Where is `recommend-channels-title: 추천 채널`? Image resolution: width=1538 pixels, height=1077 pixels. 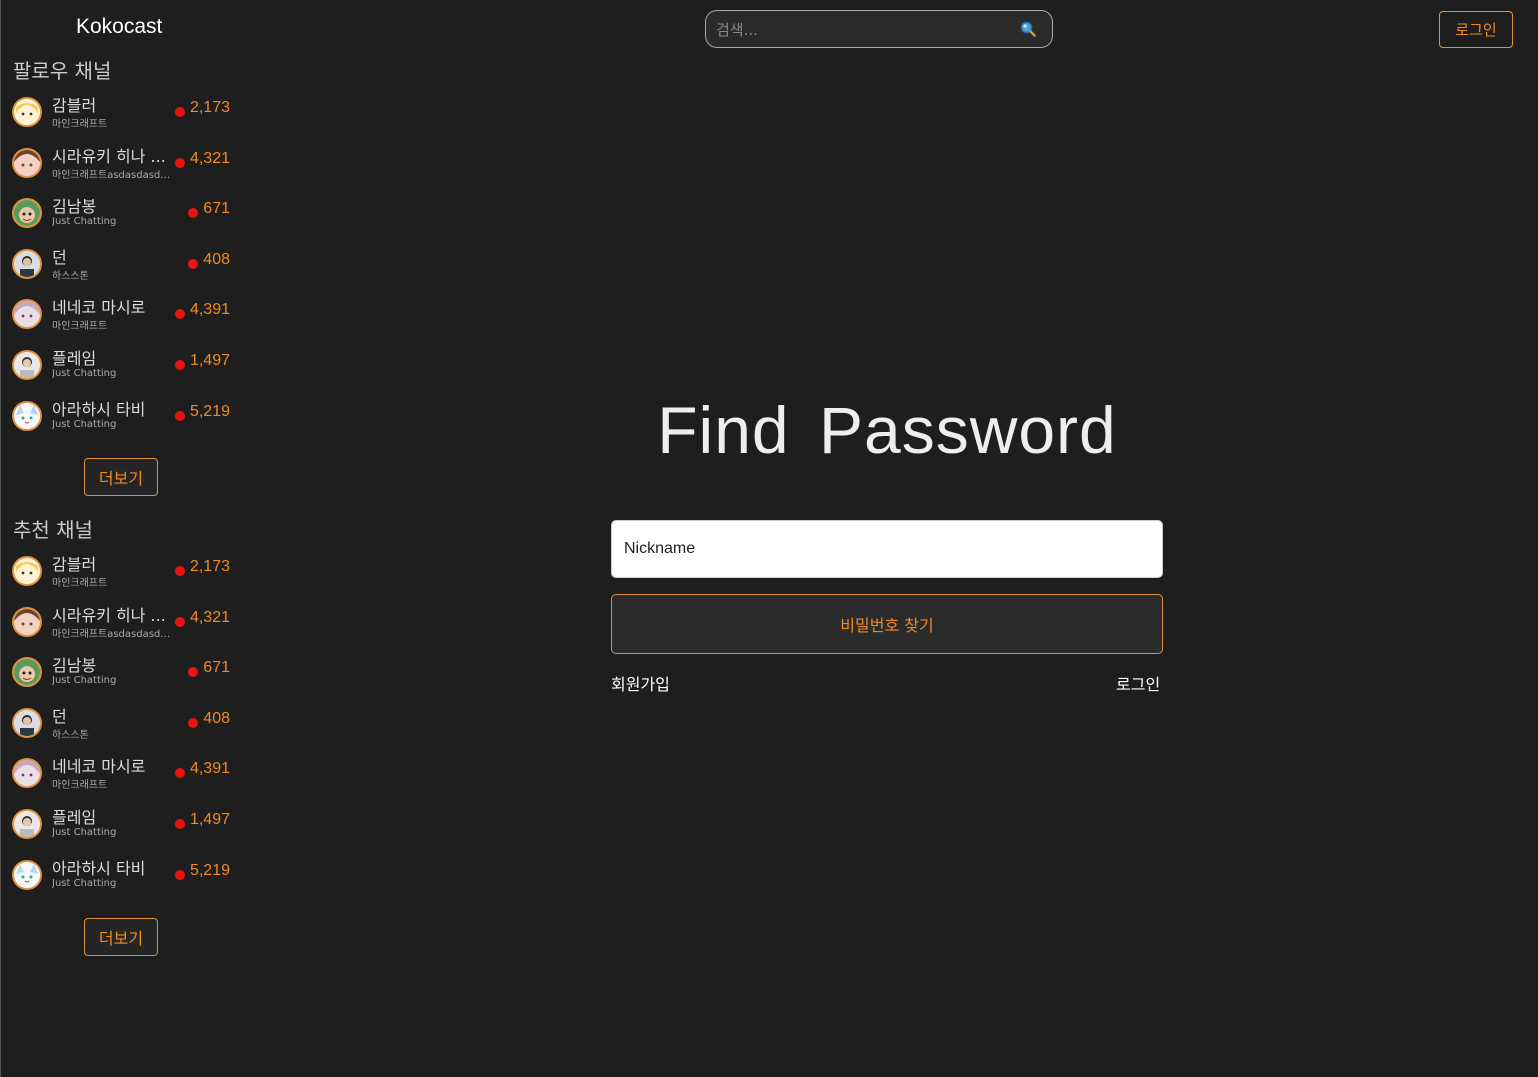 recommend-channels-title: 추천 채널 is located at coordinates (53, 530).